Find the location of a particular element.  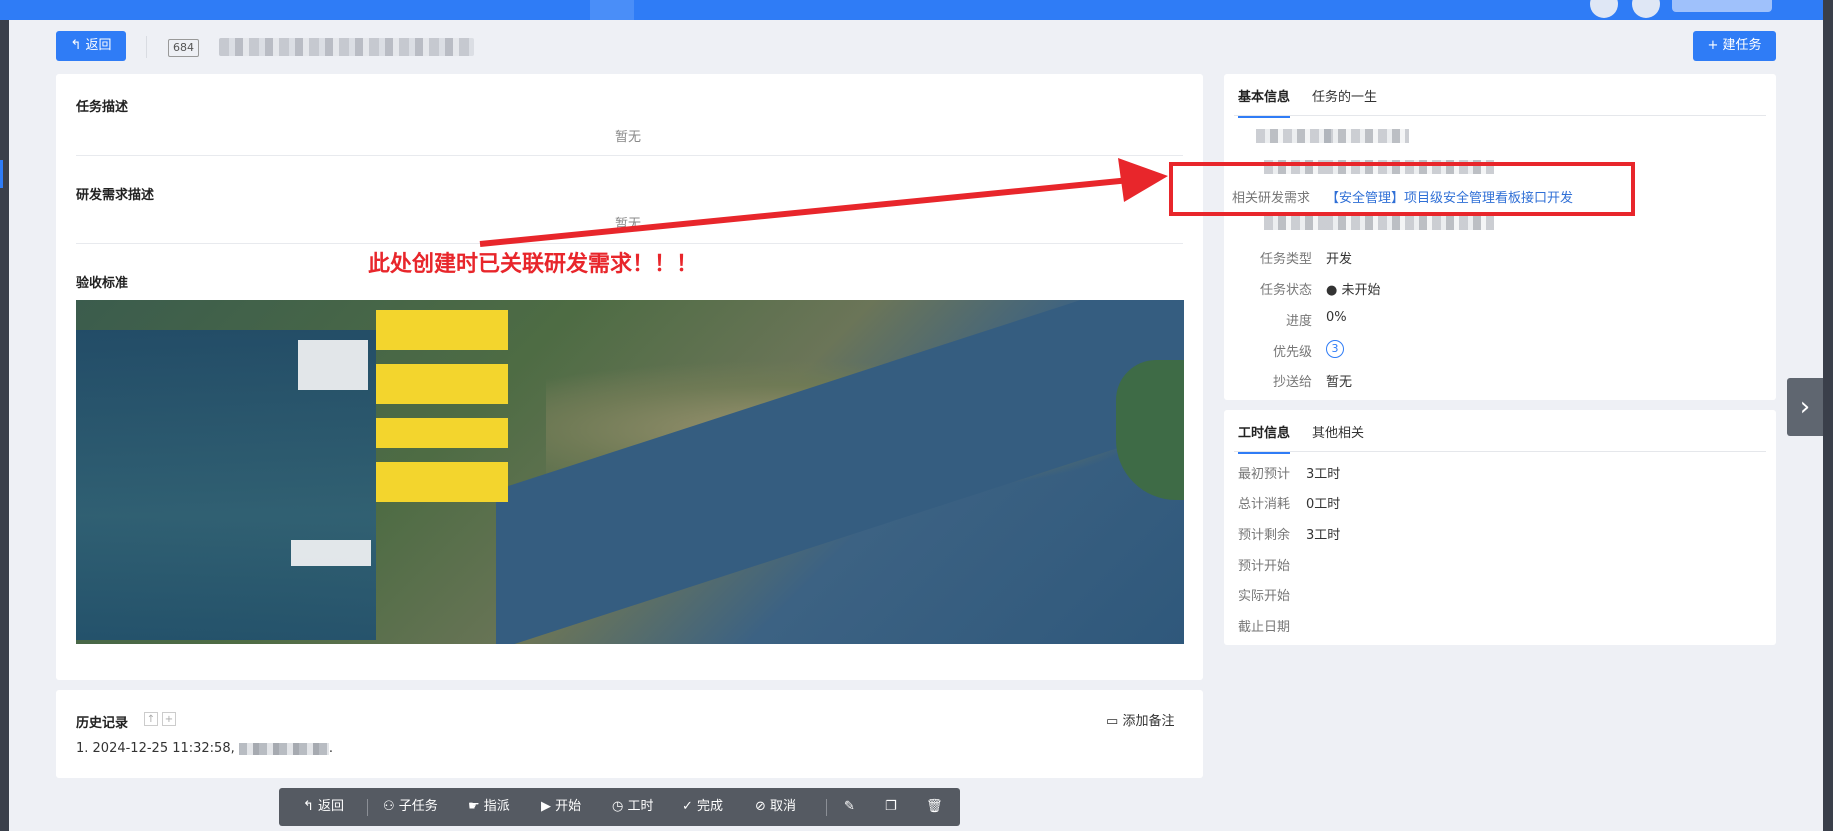

acceptance-criteria-title: 验收标准 is located at coordinates (102, 283).